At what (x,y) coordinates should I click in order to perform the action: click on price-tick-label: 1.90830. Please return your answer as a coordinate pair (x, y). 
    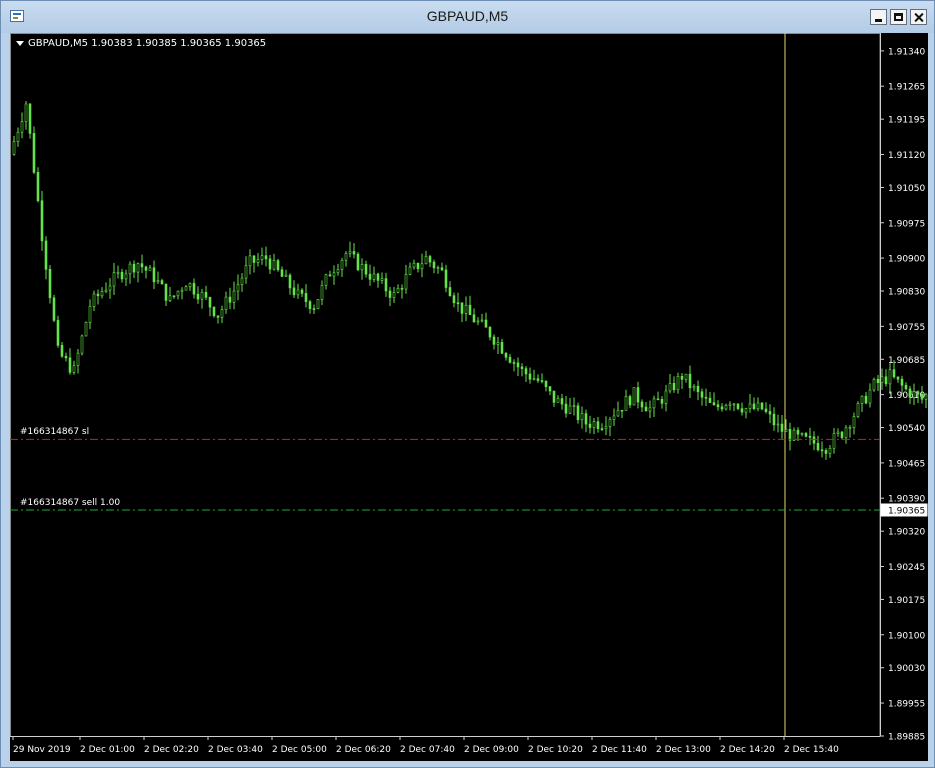
    Looking at the image, I should click on (906, 293).